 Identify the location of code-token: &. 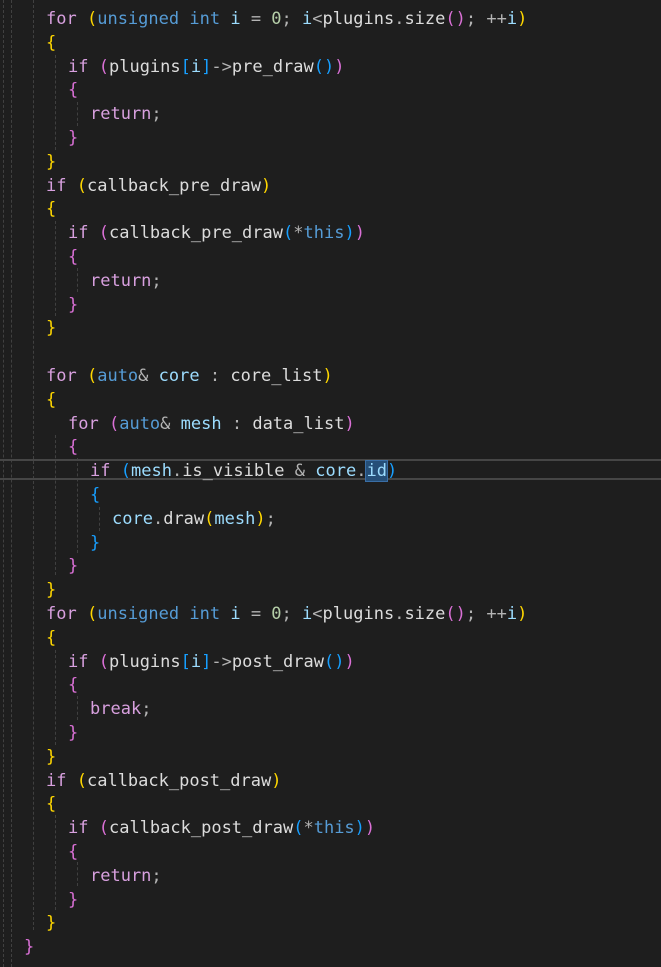
(148, 376).